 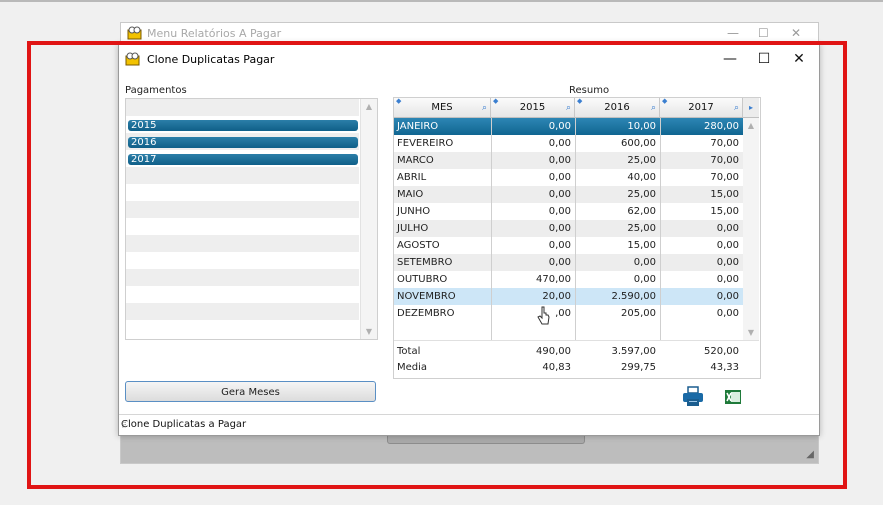 I want to click on cell-2016: 10,00, so click(x=641, y=126).